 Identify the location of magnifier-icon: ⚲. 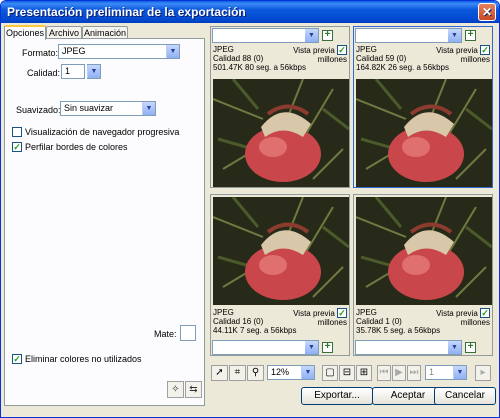
(255, 372).